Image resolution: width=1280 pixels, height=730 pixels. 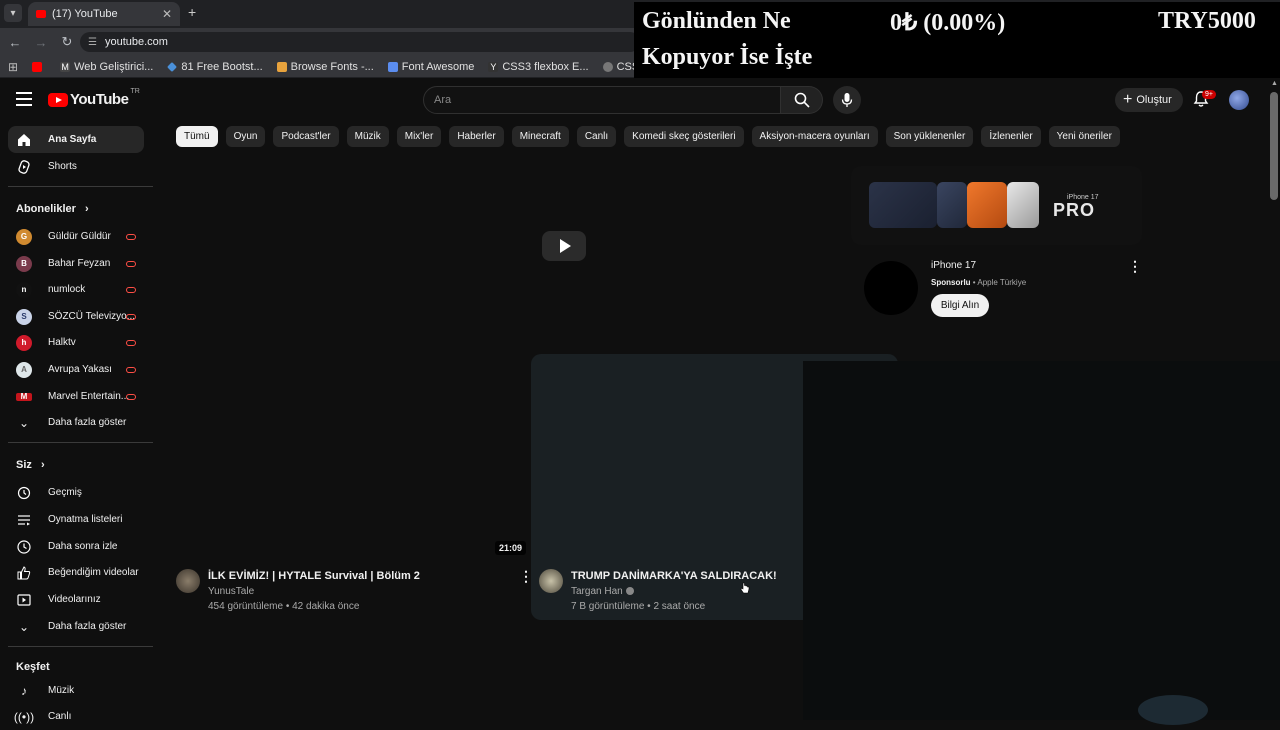 What do you see at coordinates (67, 42) in the screenshot?
I see `reload-icon: ↻` at bounding box center [67, 42].